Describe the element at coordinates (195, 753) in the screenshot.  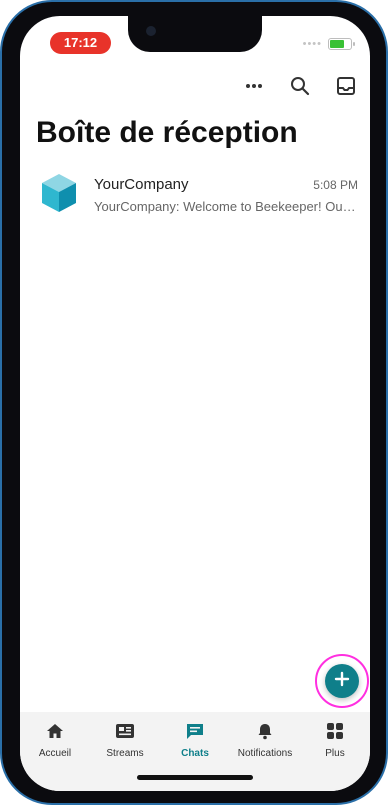
I see `tab-label: Chats` at that location.